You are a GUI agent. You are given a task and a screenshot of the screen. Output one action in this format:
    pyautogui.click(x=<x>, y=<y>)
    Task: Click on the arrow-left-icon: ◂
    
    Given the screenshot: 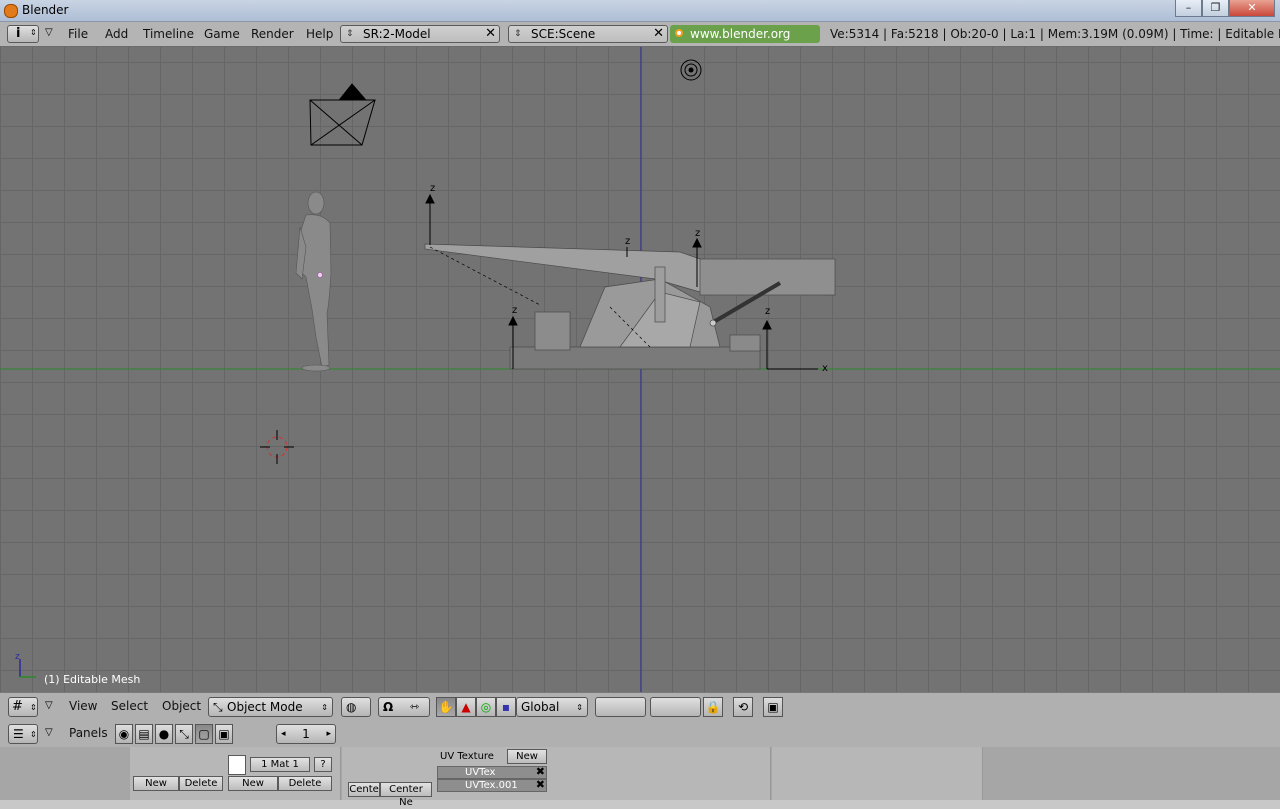 What is the action you would take?
    pyautogui.click(x=283, y=734)
    